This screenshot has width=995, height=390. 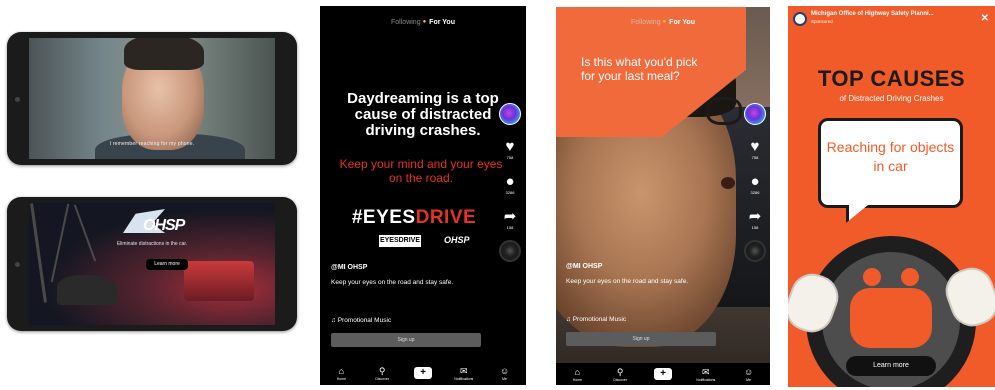 I want to click on hashtag-prefix: #EYES, so click(x=383, y=217).